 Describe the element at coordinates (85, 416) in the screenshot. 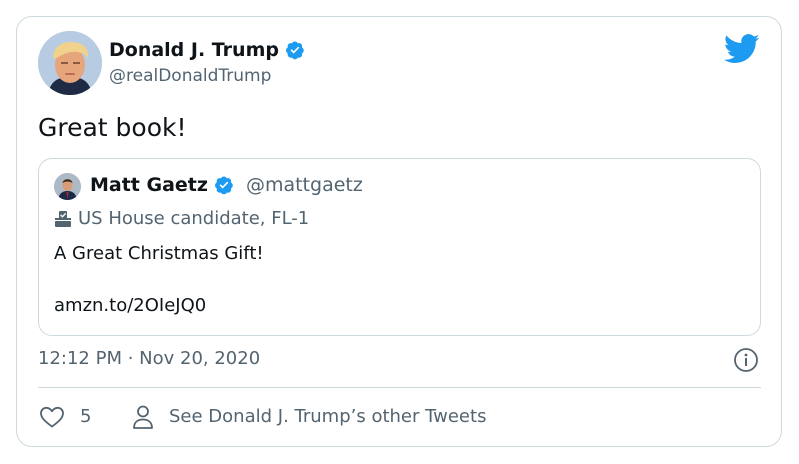

I see `like-count: 5` at that location.